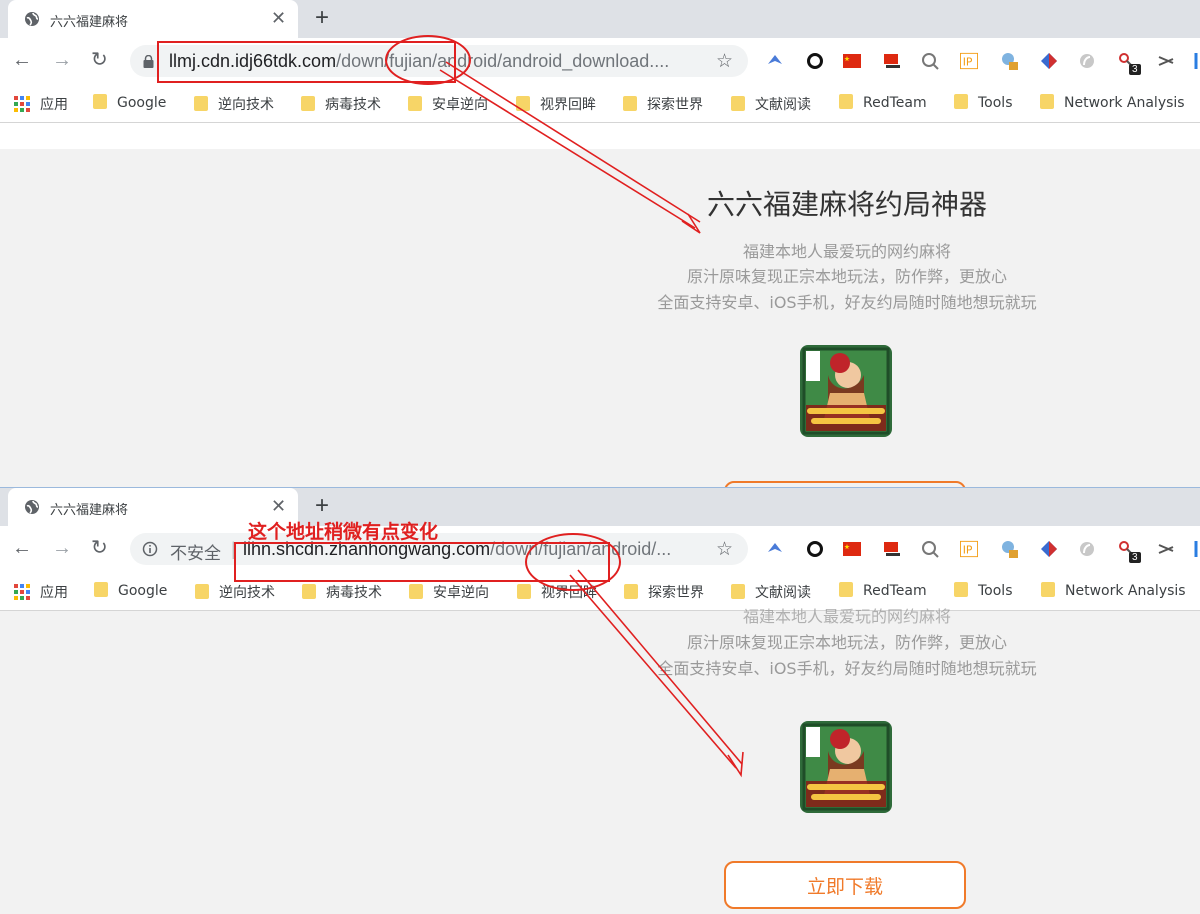  Describe the element at coordinates (845, 885) in the screenshot. I see `download-button: 立即下载` at that location.